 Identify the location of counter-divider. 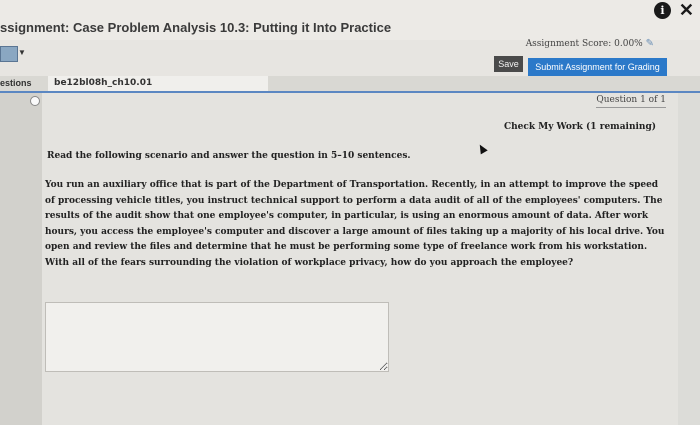
(631, 107).